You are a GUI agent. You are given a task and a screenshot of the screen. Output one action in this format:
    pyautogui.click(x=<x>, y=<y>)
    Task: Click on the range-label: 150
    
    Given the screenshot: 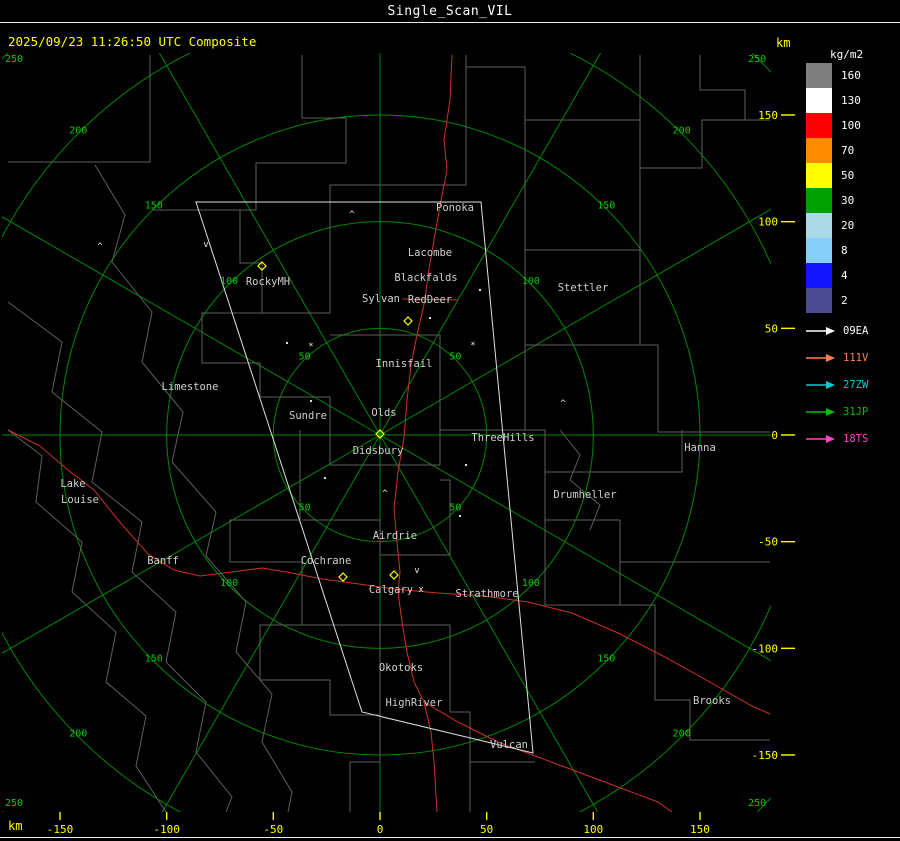 What is the action you would take?
    pyautogui.click(x=154, y=206)
    